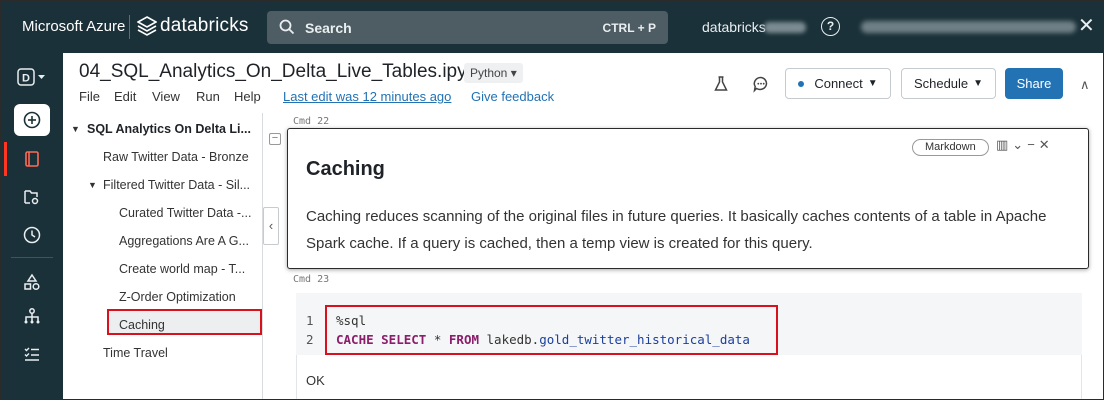  I want to click on workflow-tree-icon, so click(32, 316).